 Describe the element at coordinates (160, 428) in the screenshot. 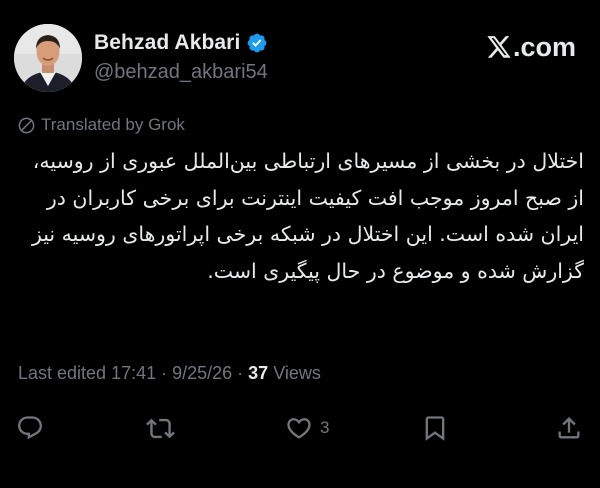

I see `repost-icon` at that location.